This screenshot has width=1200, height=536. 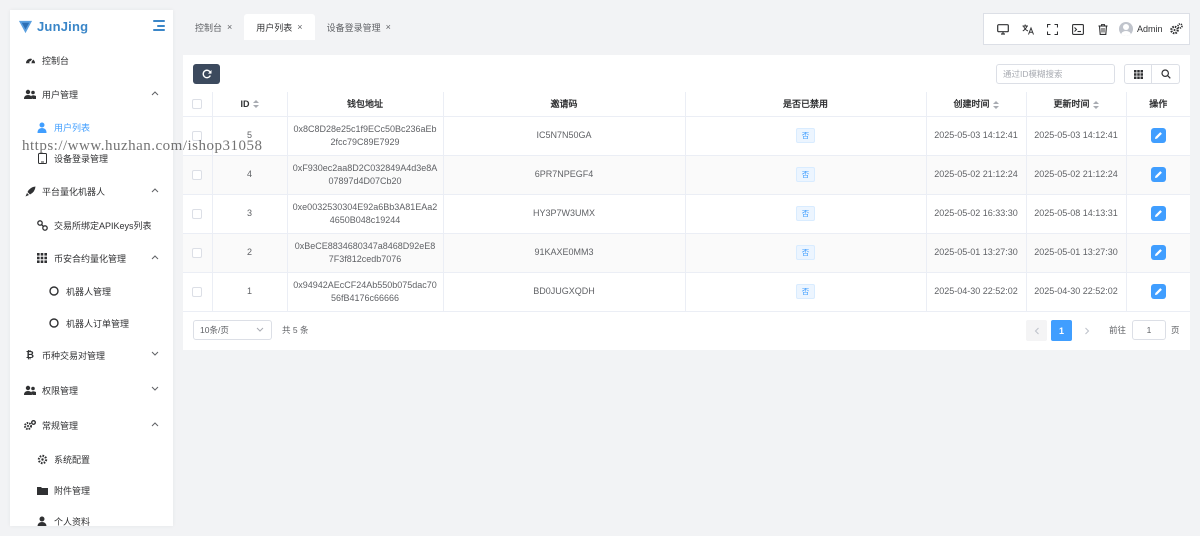 I want to click on grid-icon, so click(x=1138, y=74).